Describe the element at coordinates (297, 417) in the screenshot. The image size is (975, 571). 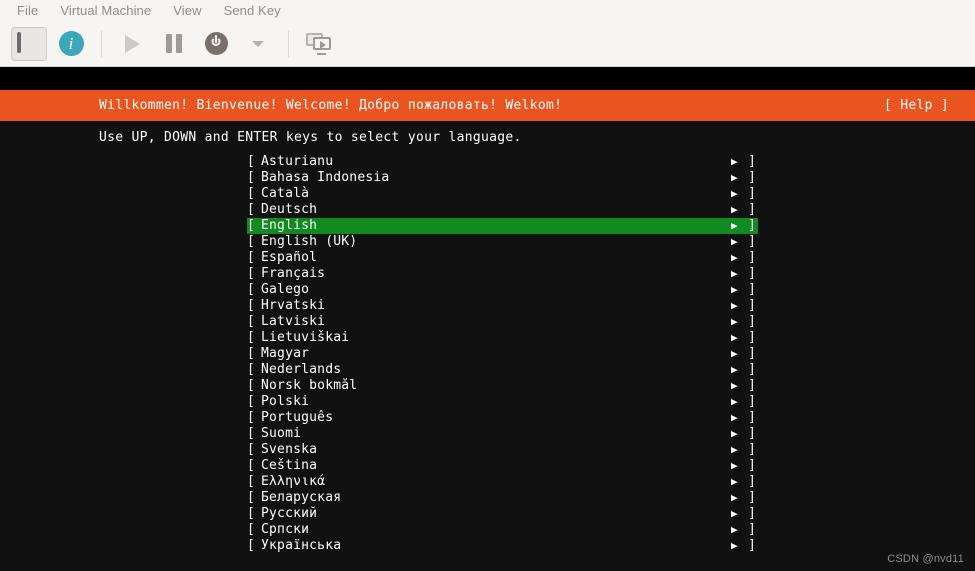
I see `language-name: Português` at that location.